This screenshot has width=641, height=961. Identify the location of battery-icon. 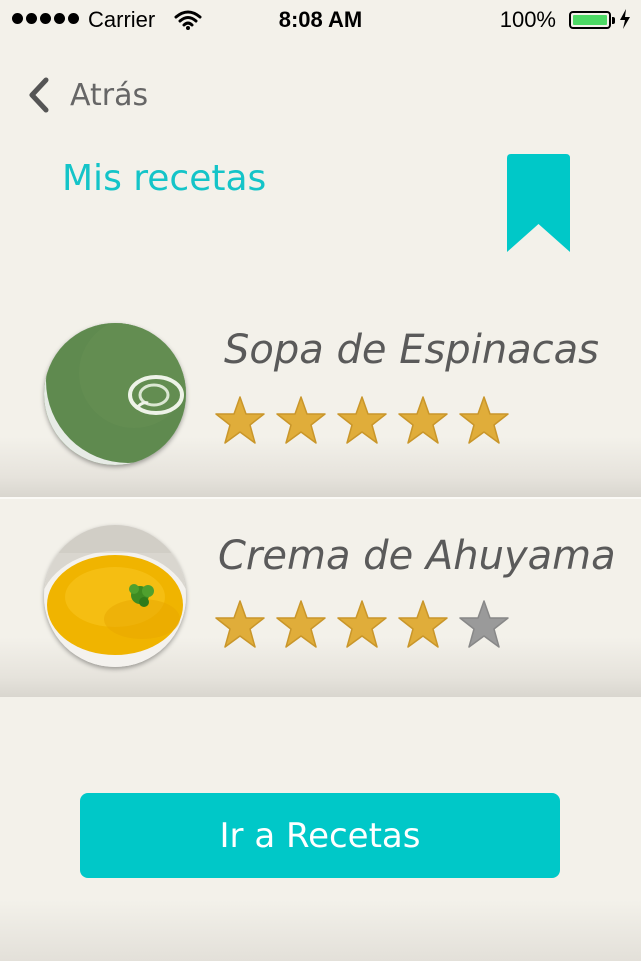
(592, 20).